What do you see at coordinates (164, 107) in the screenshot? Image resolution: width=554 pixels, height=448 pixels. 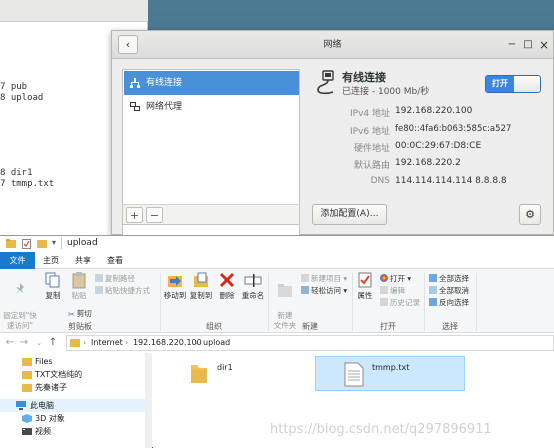 I see `sidebar-item-label: 网络代理` at bounding box center [164, 107].